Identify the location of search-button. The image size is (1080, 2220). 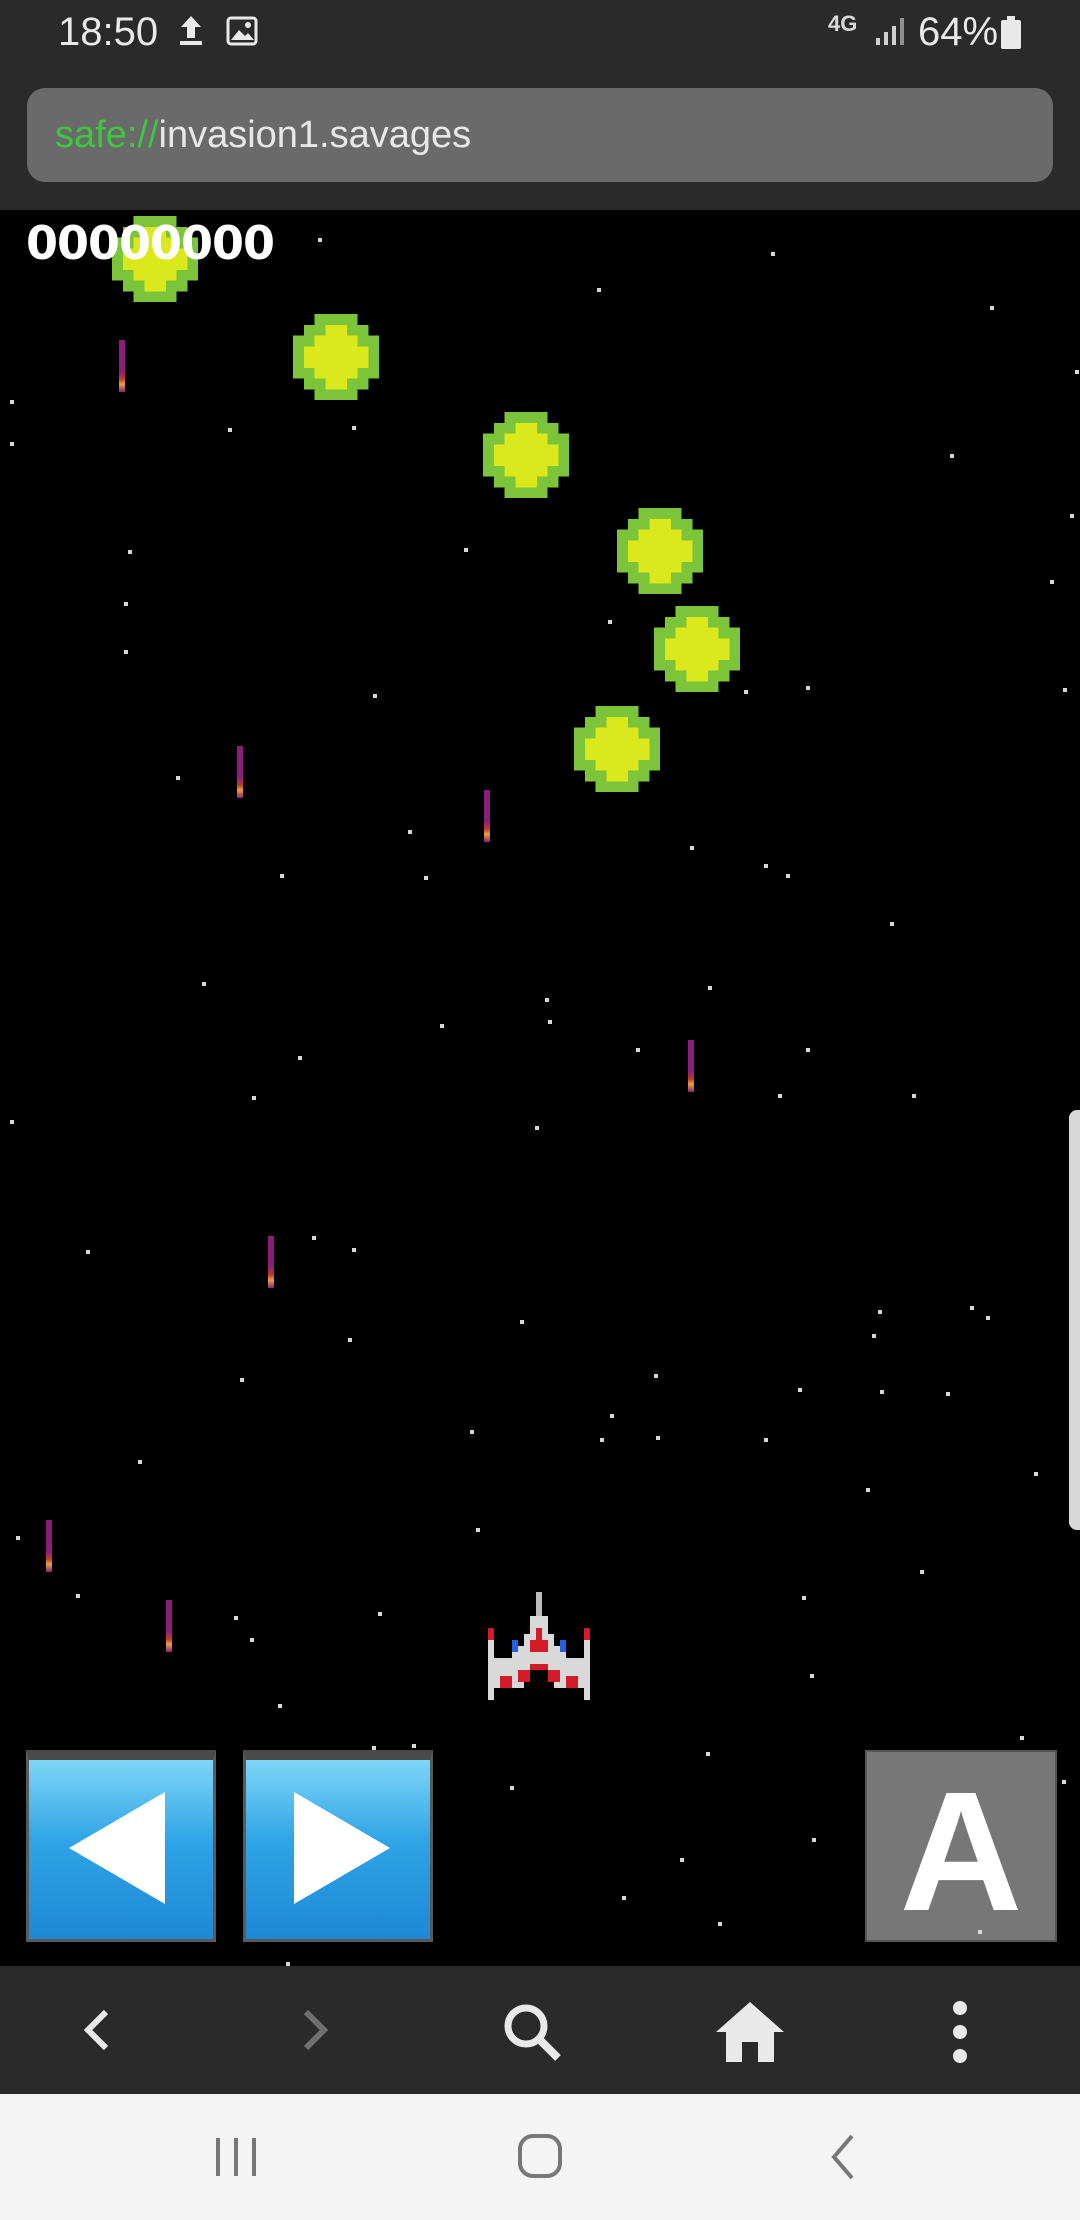
(530, 2030).